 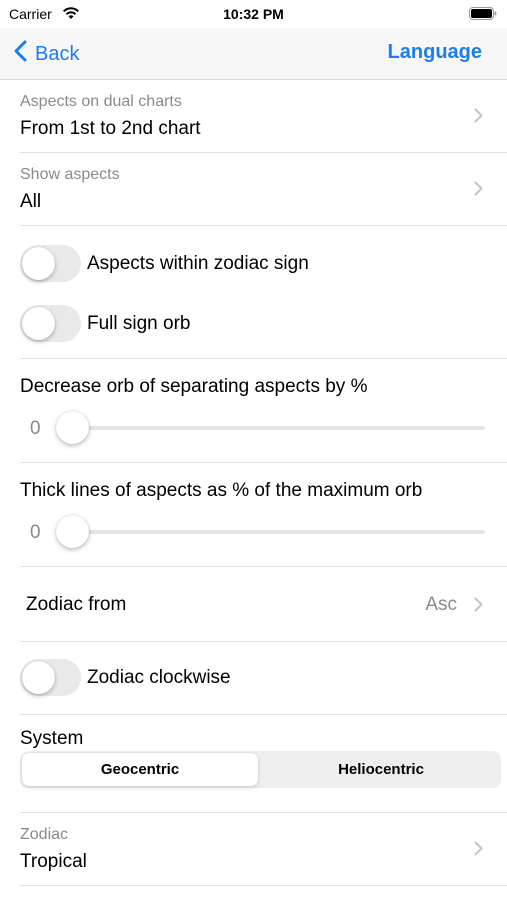 What do you see at coordinates (270, 427) in the screenshot?
I see `decrease-orb-slider` at bounding box center [270, 427].